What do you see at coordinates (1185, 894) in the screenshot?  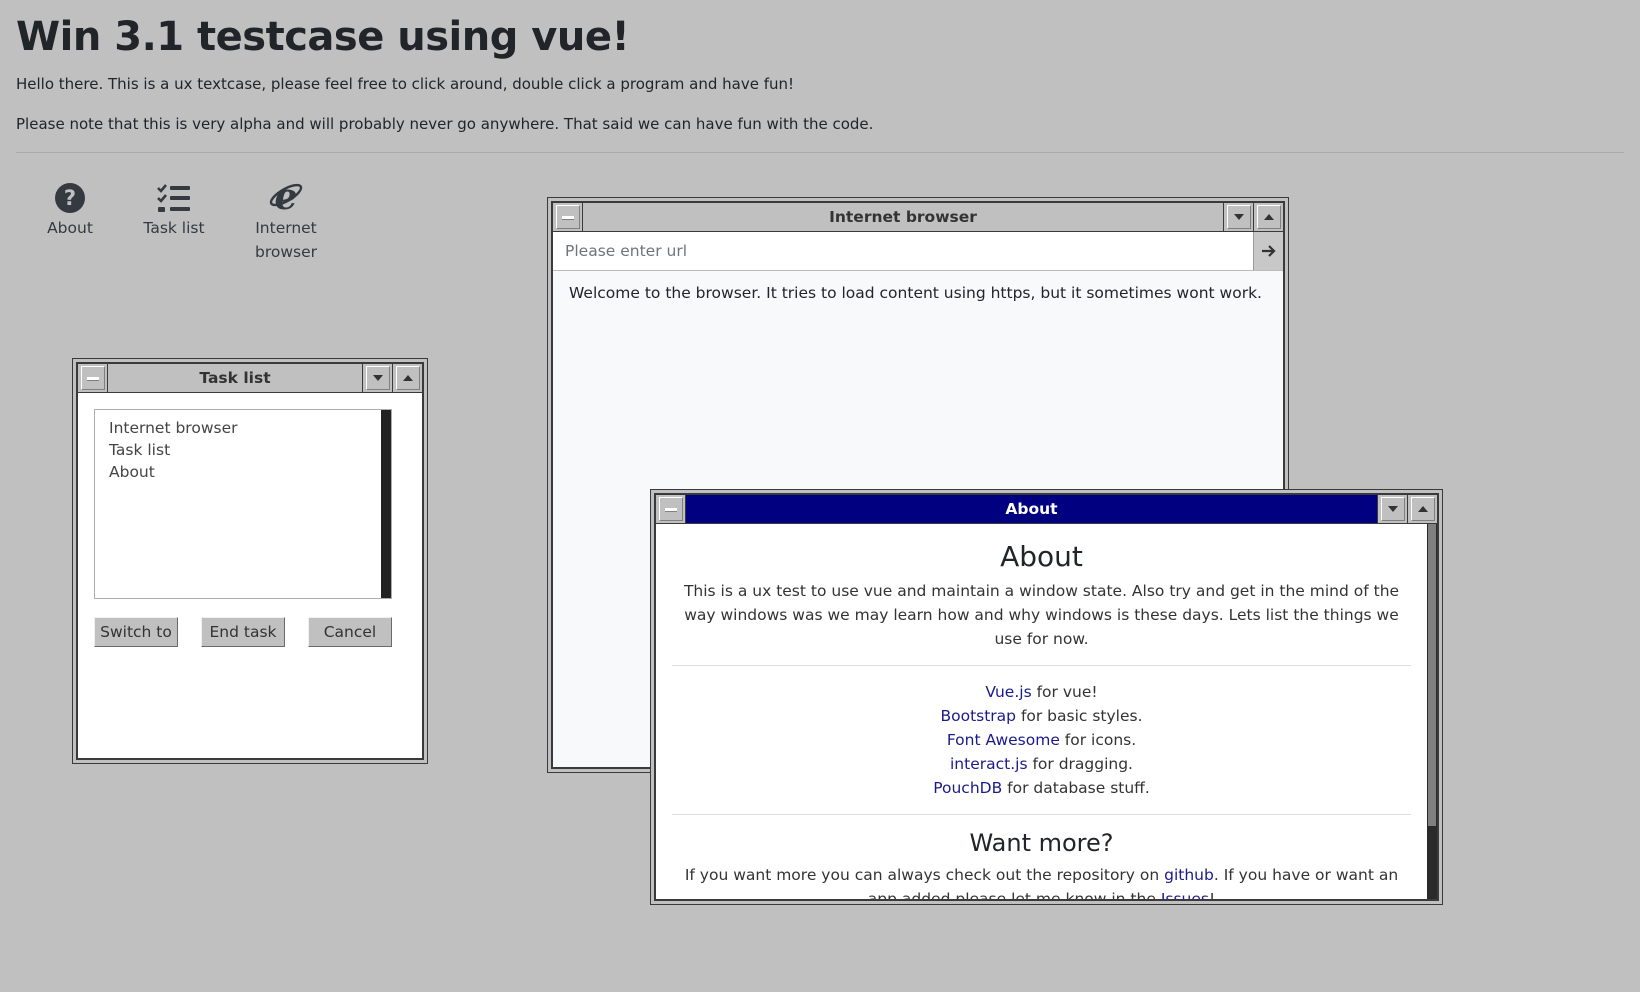 I see `issues-link: Issues` at bounding box center [1185, 894].